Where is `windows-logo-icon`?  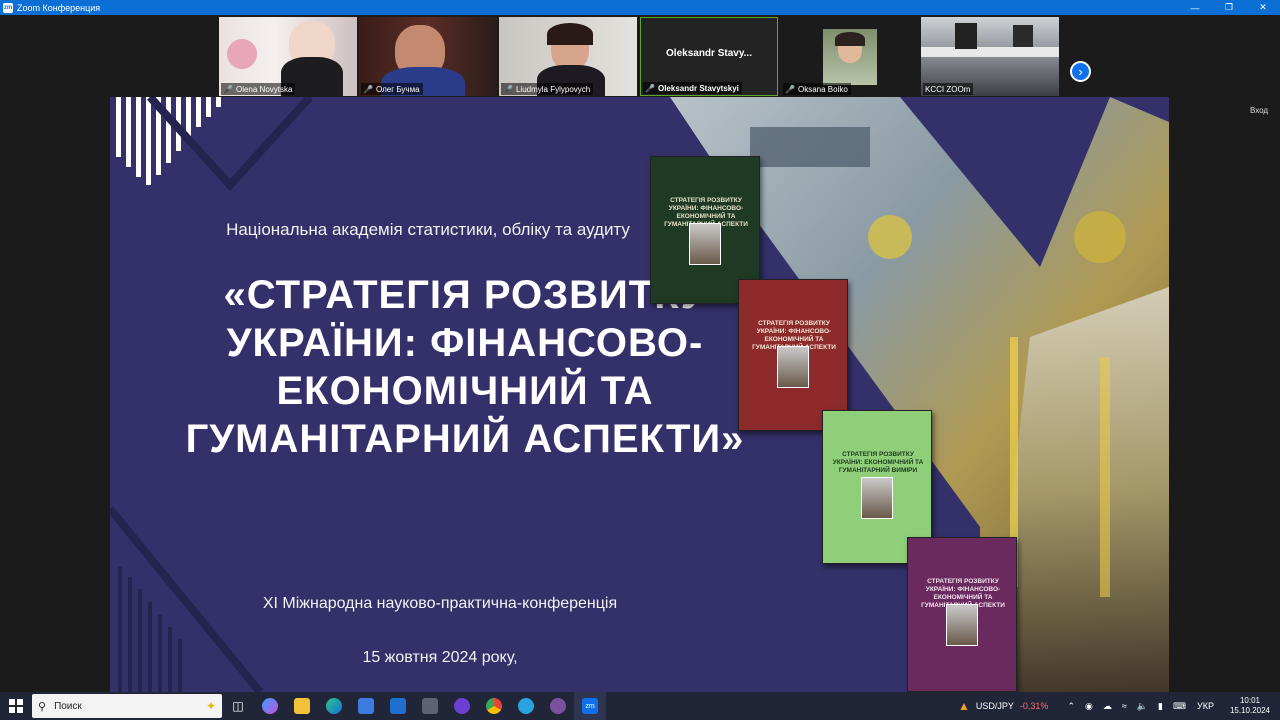 windows-logo-icon is located at coordinates (16, 706).